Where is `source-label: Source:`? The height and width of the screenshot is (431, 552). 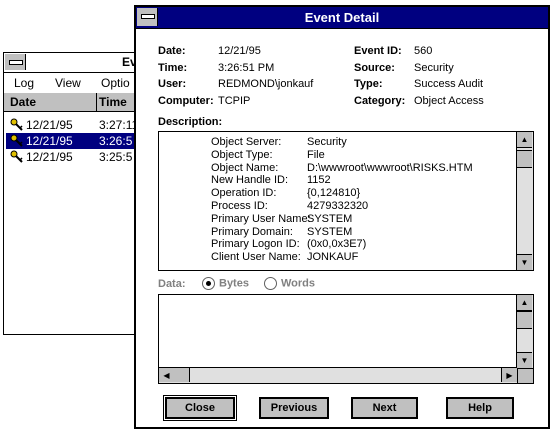
source-label: Source: is located at coordinates (374, 68).